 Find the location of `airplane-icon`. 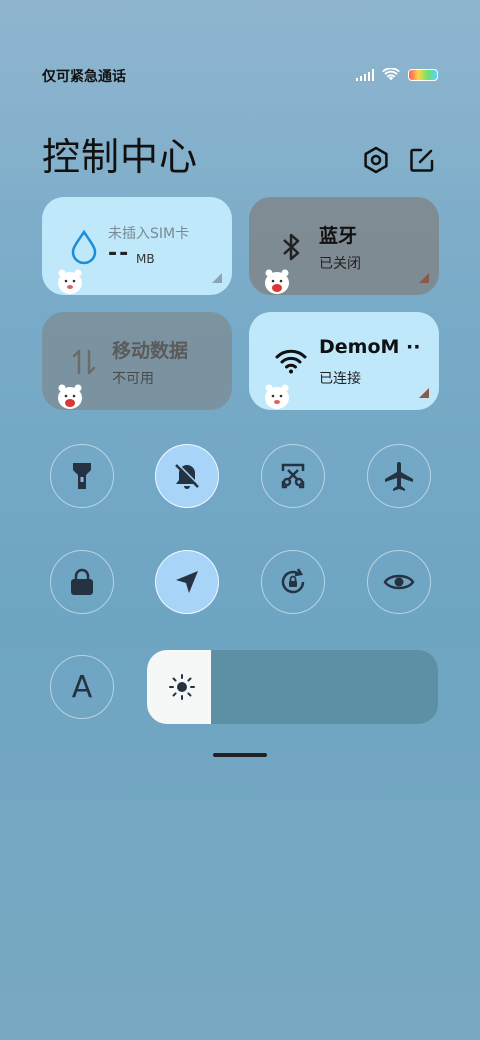

airplane-icon is located at coordinates (399, 476).